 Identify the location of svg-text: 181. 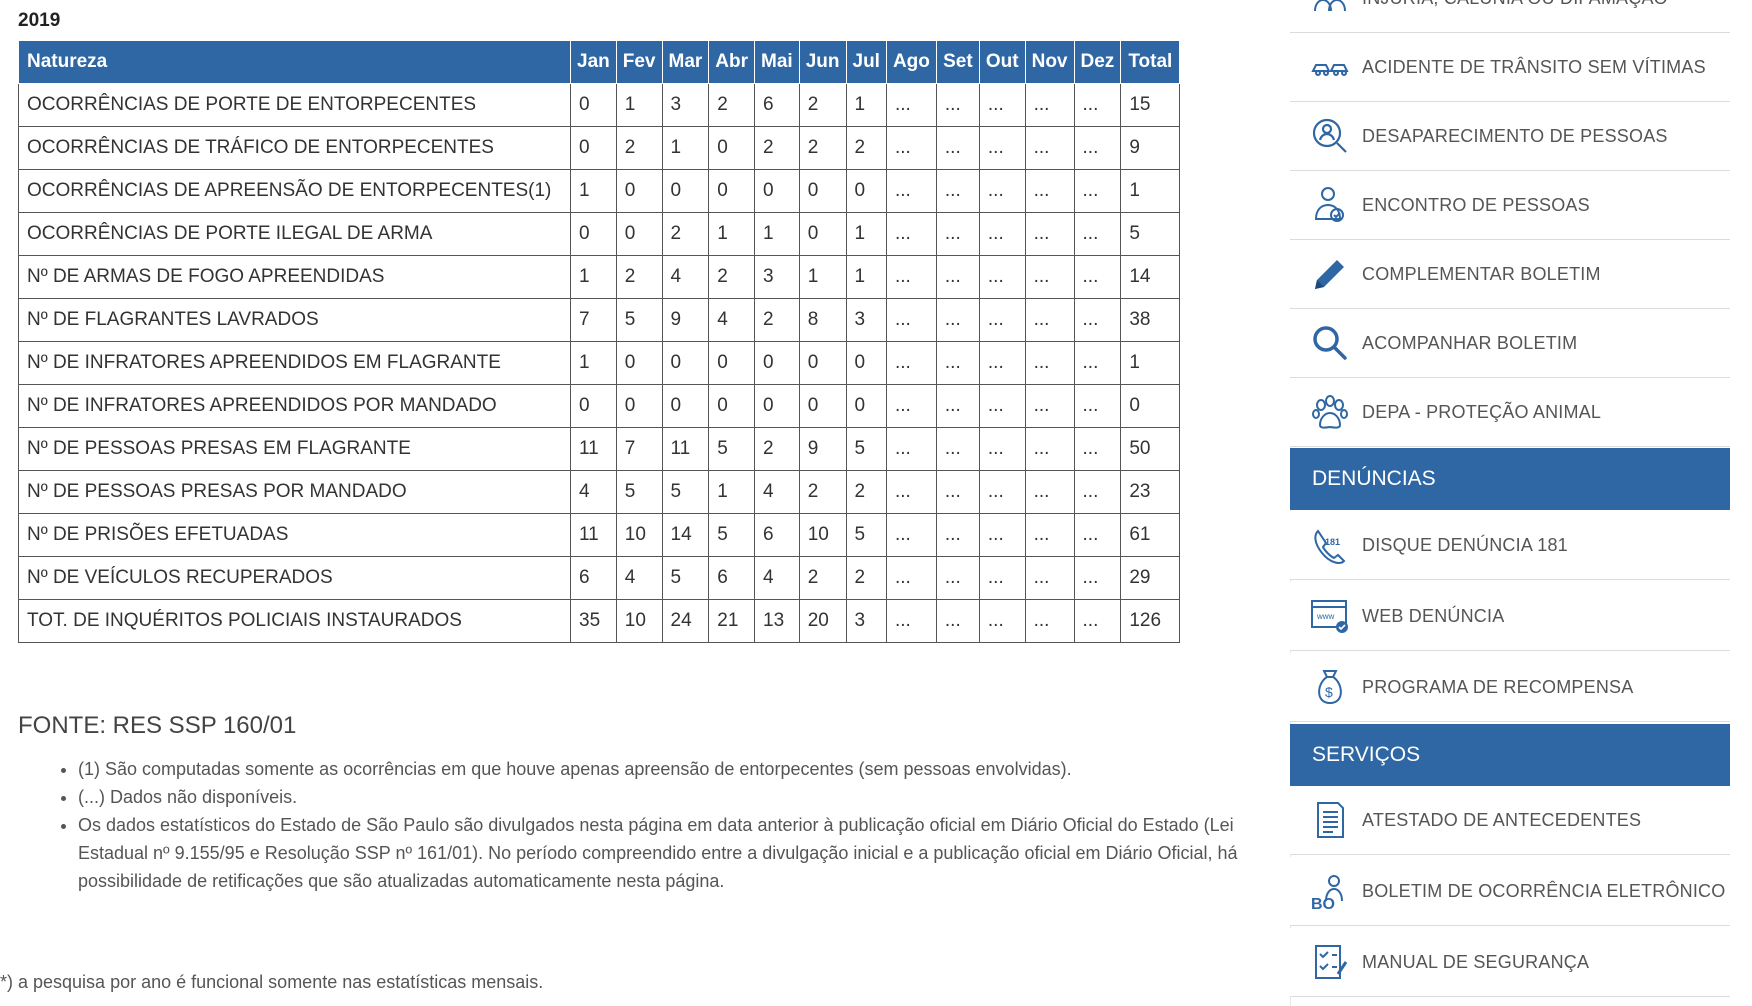
(1332, 542).